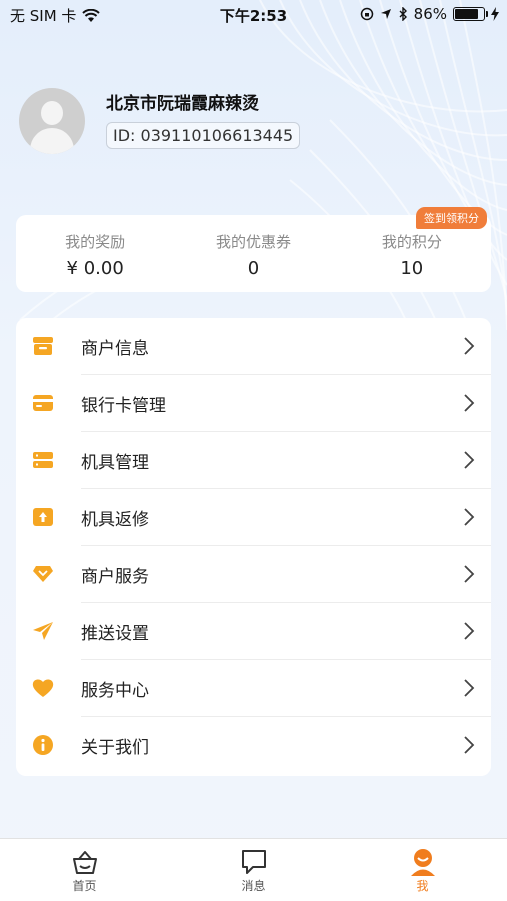 This screenshot has width=507, height=901. Describe the element at coordinates (43, 346) in the screenshot. I see `store-icon` at that location.